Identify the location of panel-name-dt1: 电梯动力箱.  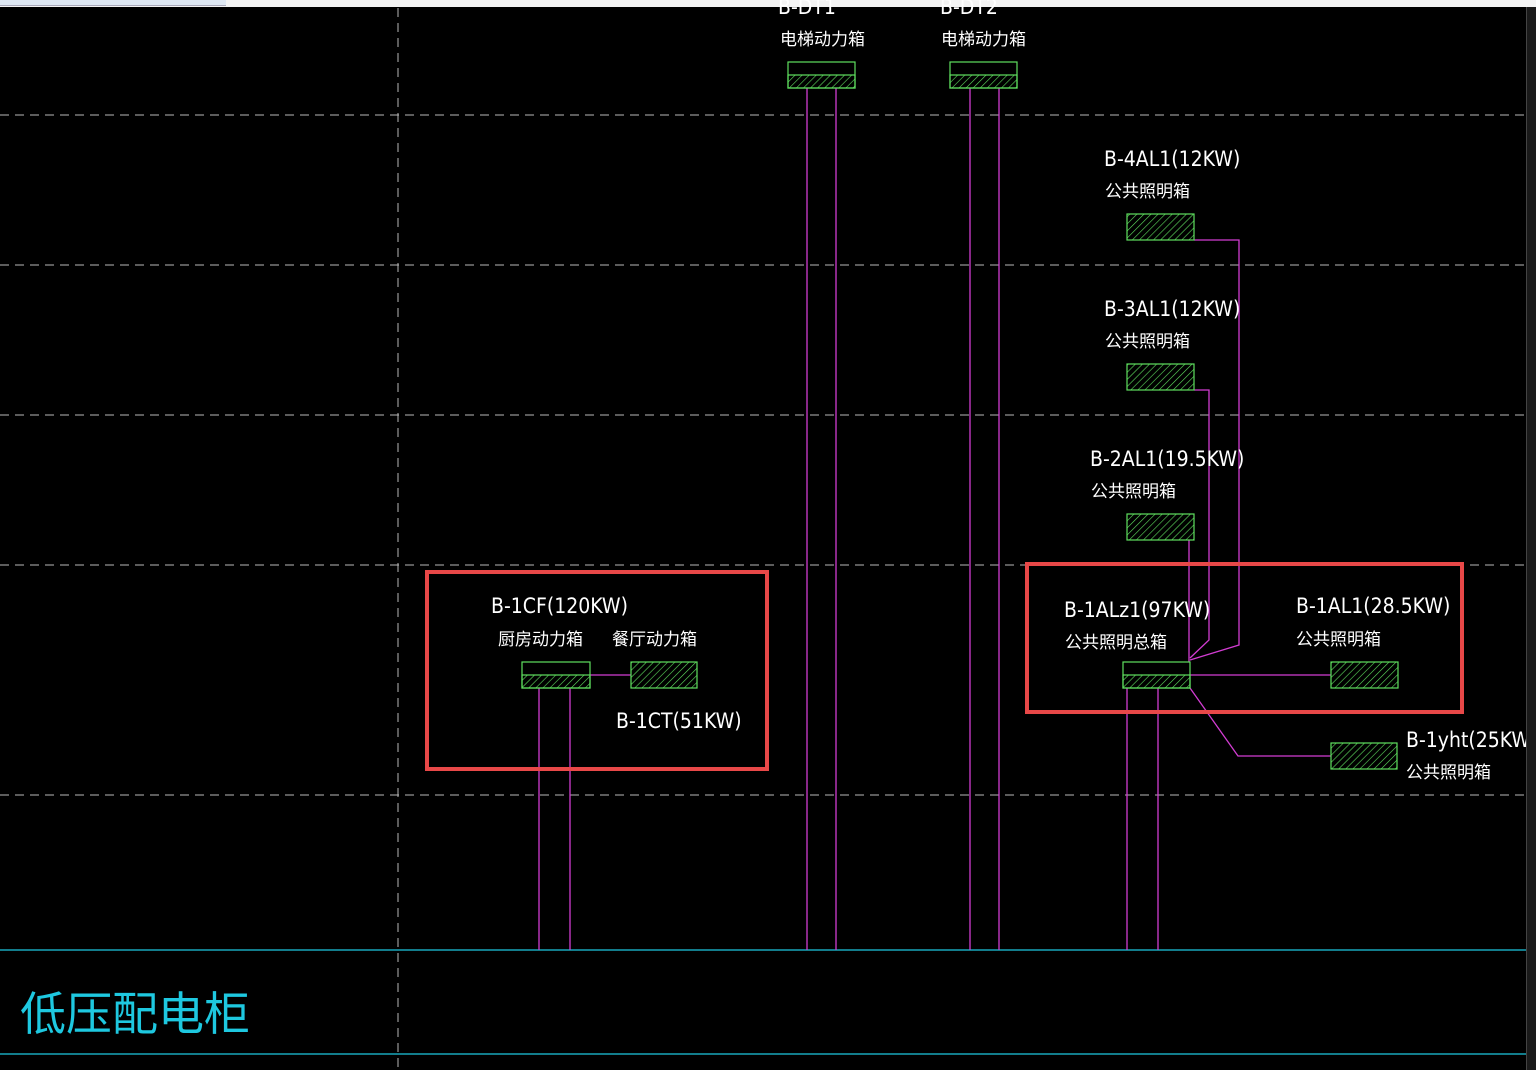
(822, 40).